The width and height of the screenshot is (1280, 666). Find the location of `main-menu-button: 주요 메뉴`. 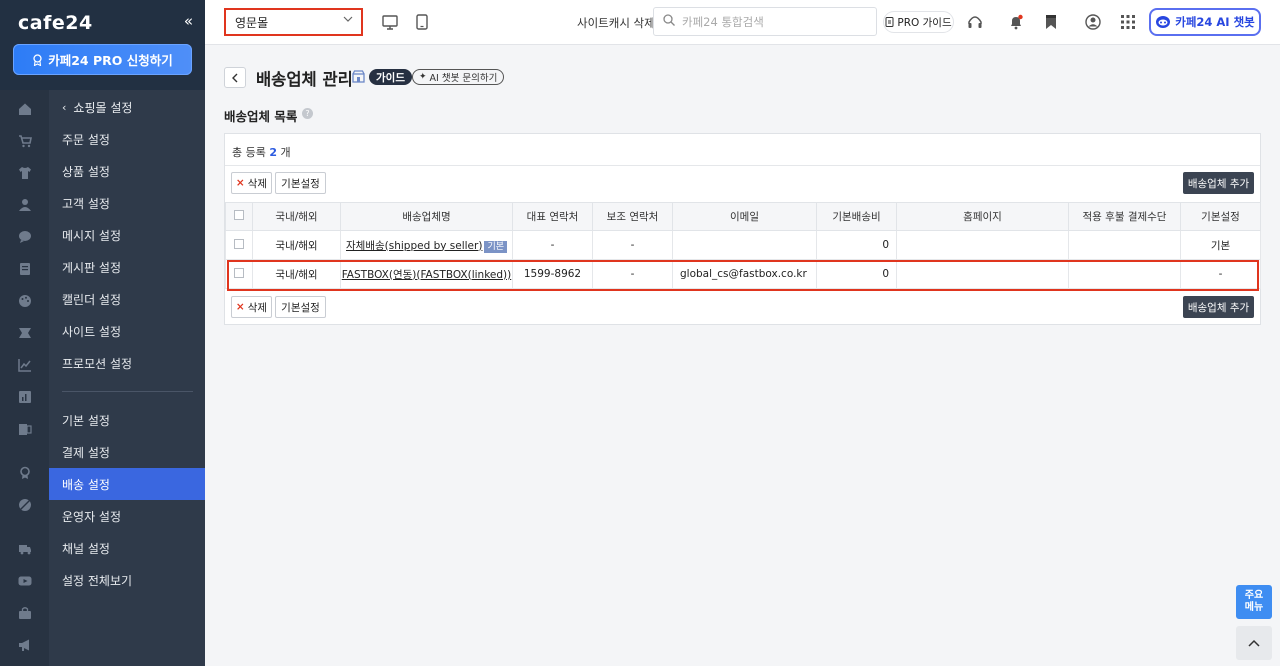

main-menu-button: 주요 메뉴 is located at coordinates (1254, 602).